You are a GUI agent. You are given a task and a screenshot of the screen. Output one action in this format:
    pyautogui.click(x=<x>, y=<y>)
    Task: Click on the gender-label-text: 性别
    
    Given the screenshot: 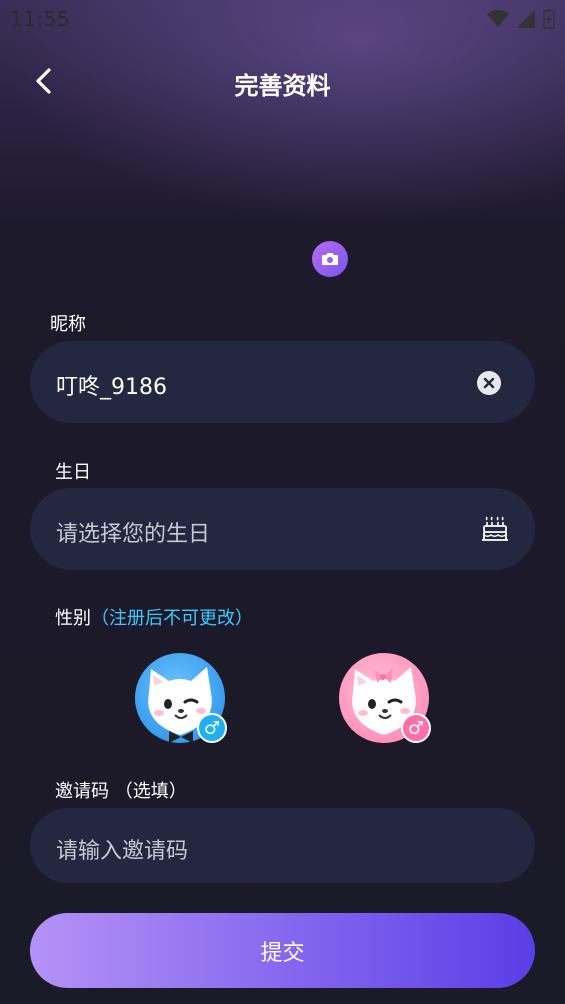 What is the action you would take?
    pyautogui.click(x=73, y=618)
    